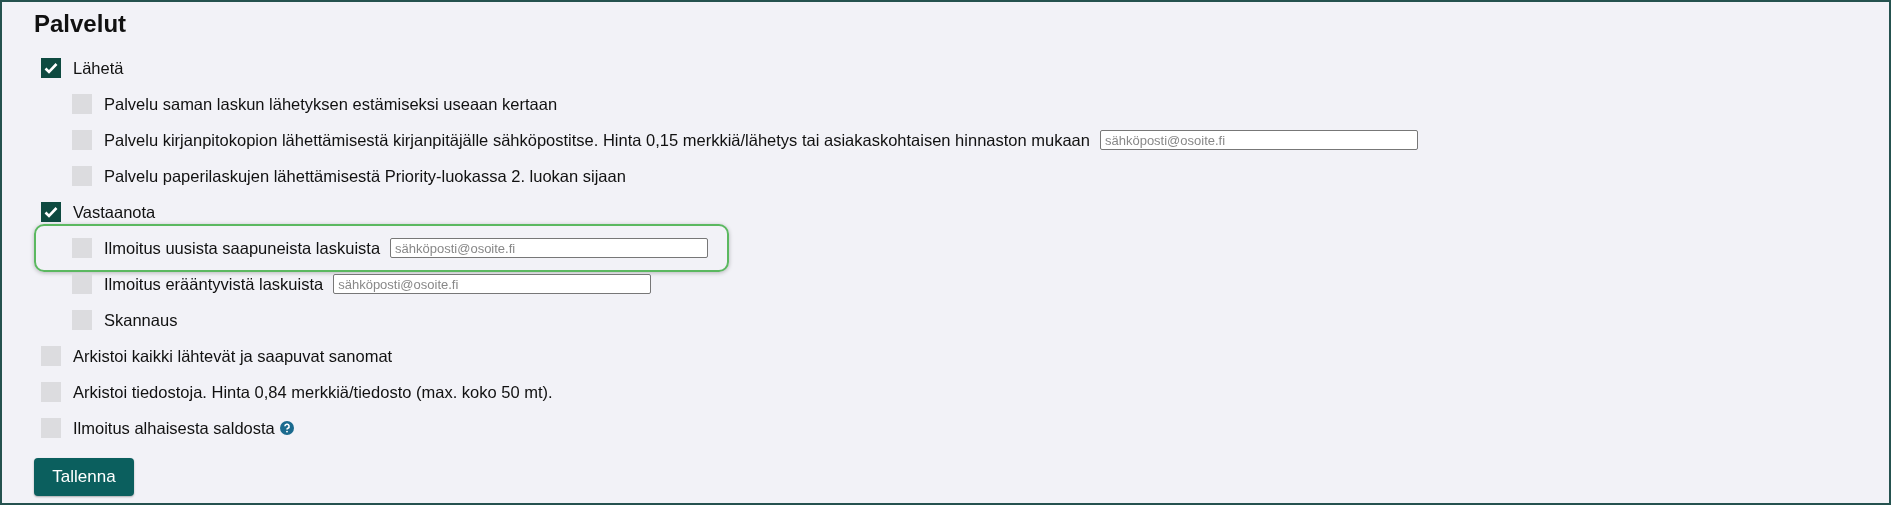  Describe the element at coordinates (114, 212) in the screenshot. I see `option-label: Vastaanota` at that location.